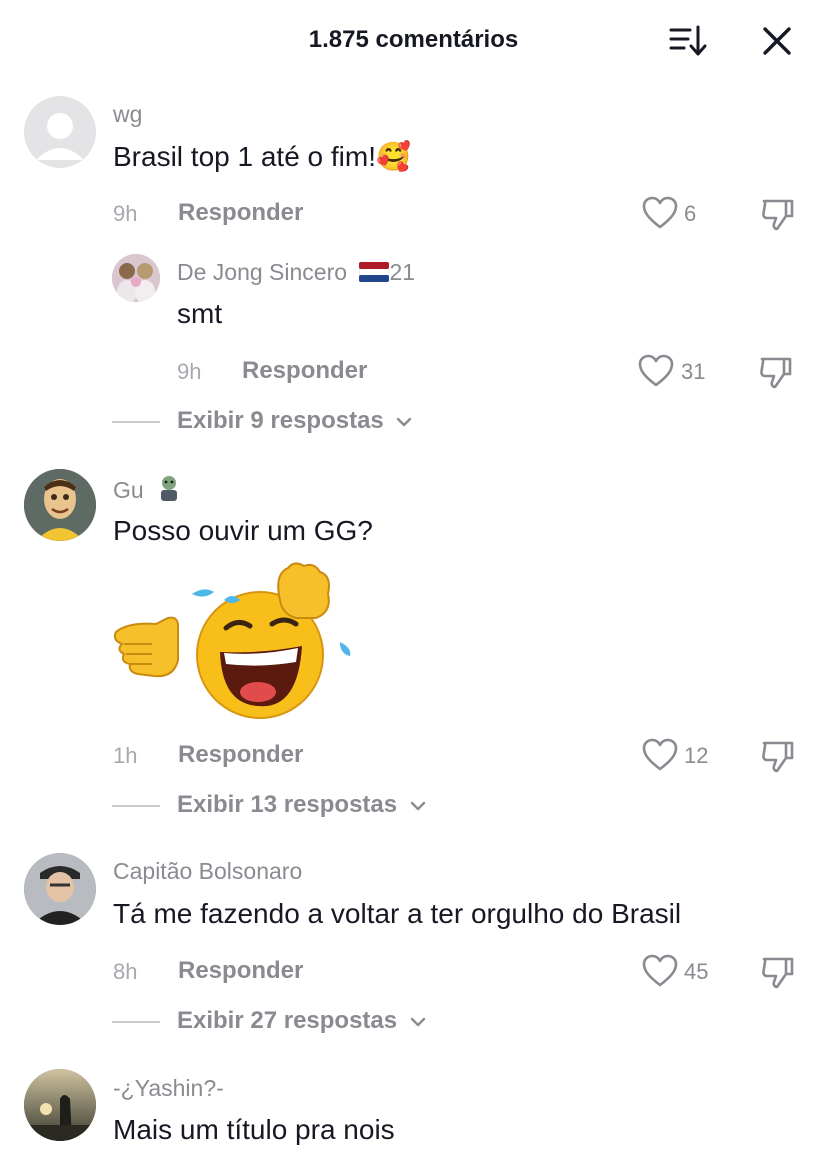 This screenshot has width=827, height=1156. I want to click on comment-text: Brasil top 1 até o fim!🥰, so click(262, 156).